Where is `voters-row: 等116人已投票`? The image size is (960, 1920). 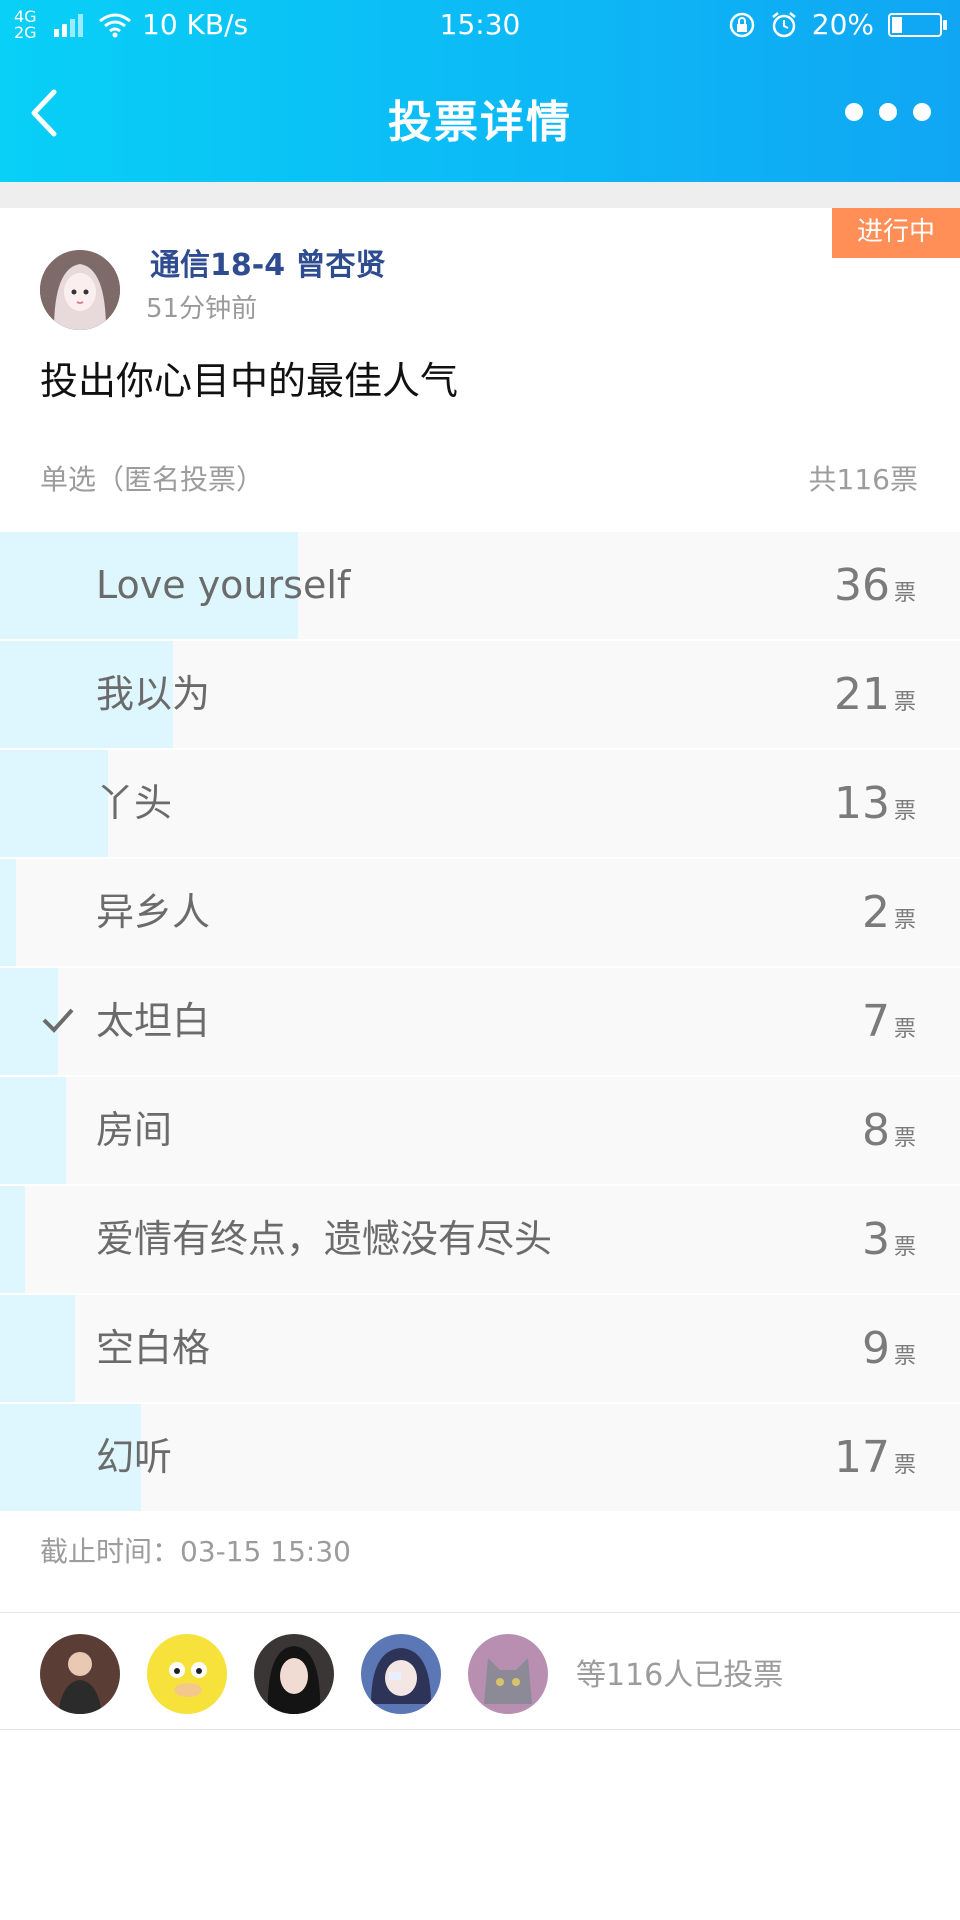 voters-row: 等116人已投票 is located at coordinates (480, 1671).